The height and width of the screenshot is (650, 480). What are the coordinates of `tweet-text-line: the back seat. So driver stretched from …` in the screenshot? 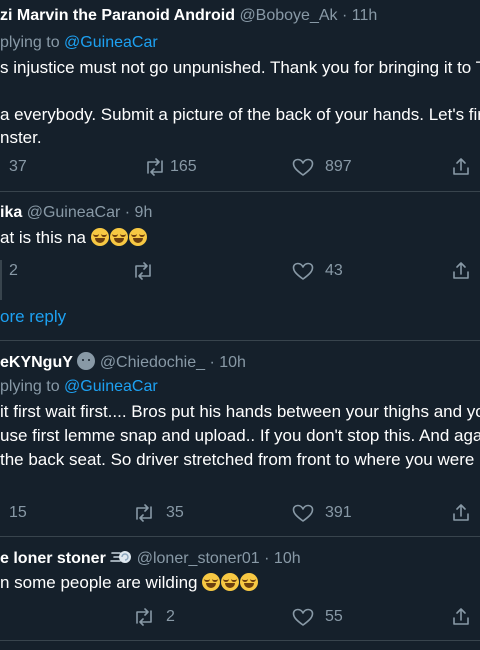 It's located at (237, 459).